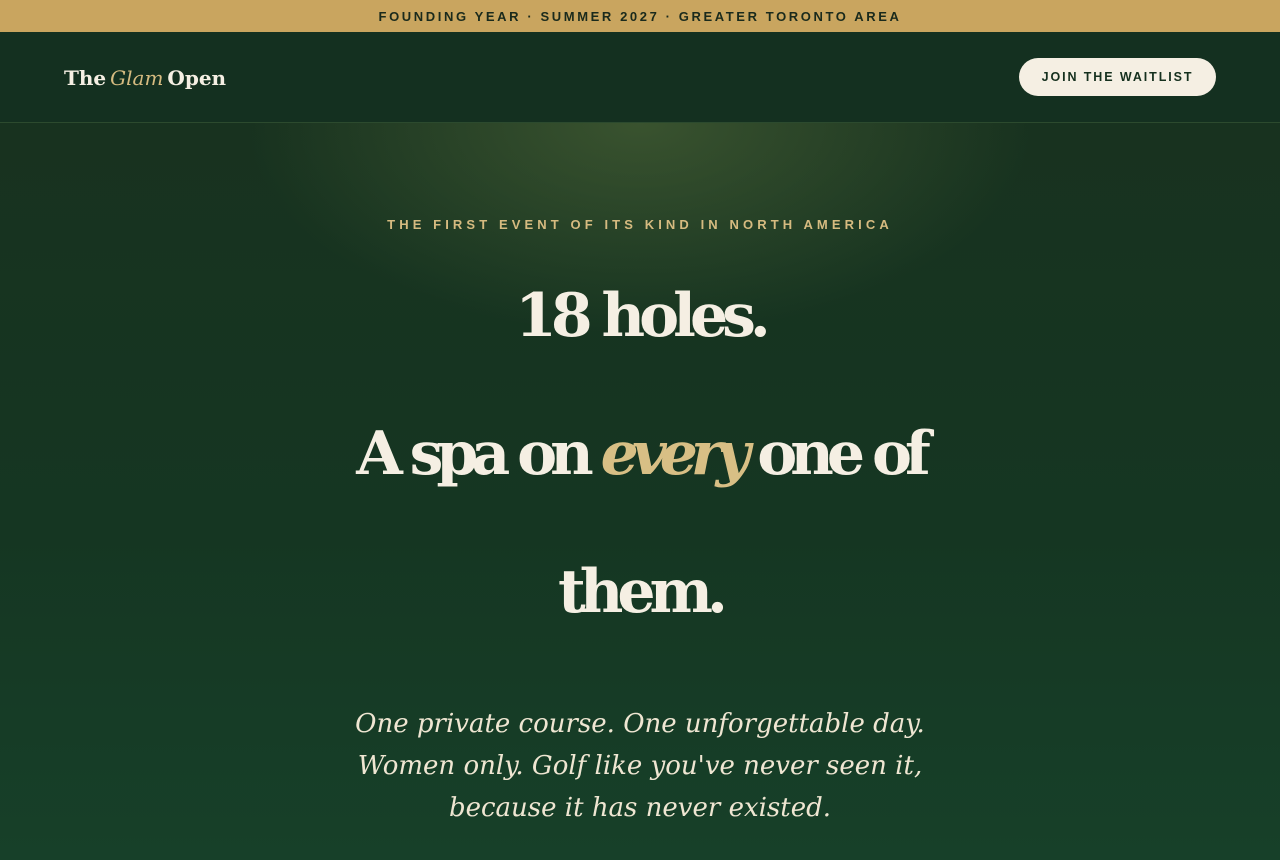  I want to click on headline-emphasis: every, so click(675, 454).